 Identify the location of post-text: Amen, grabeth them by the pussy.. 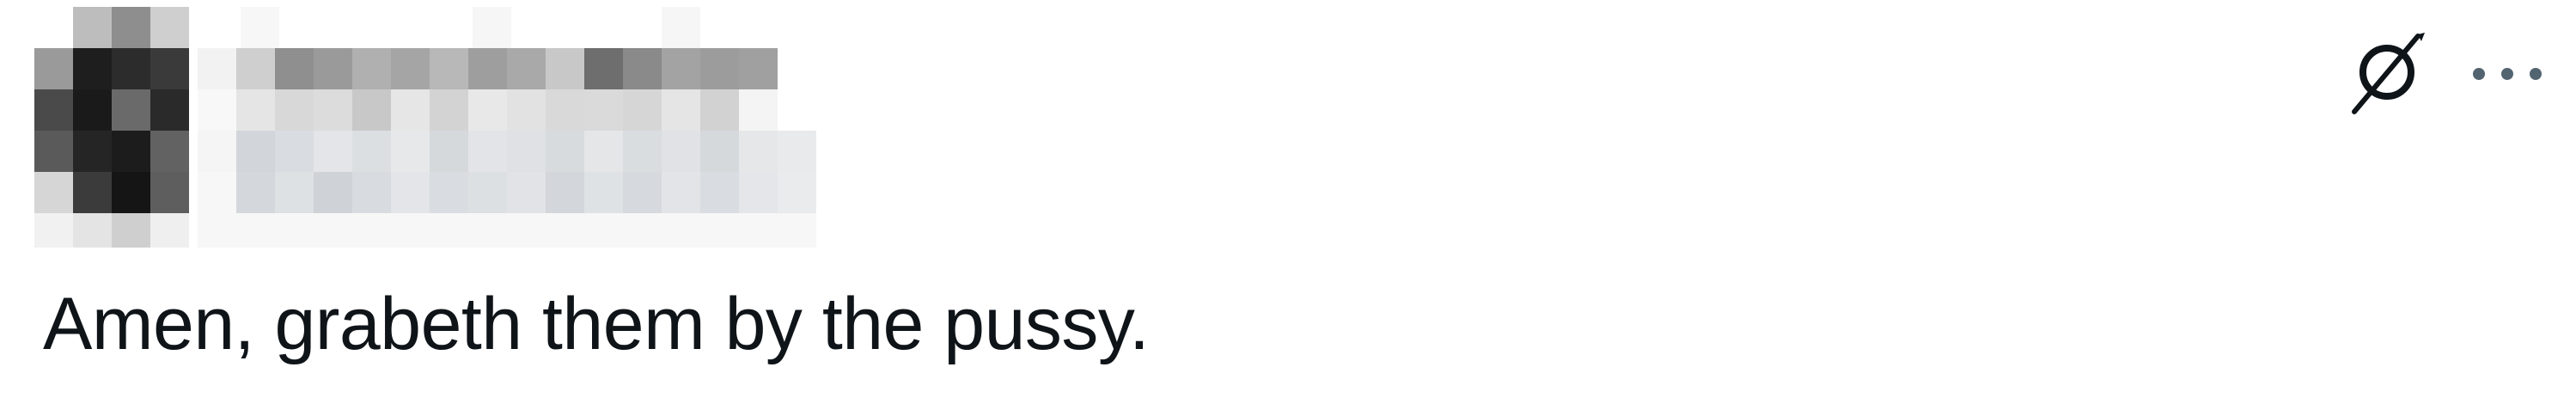
(596, 324).